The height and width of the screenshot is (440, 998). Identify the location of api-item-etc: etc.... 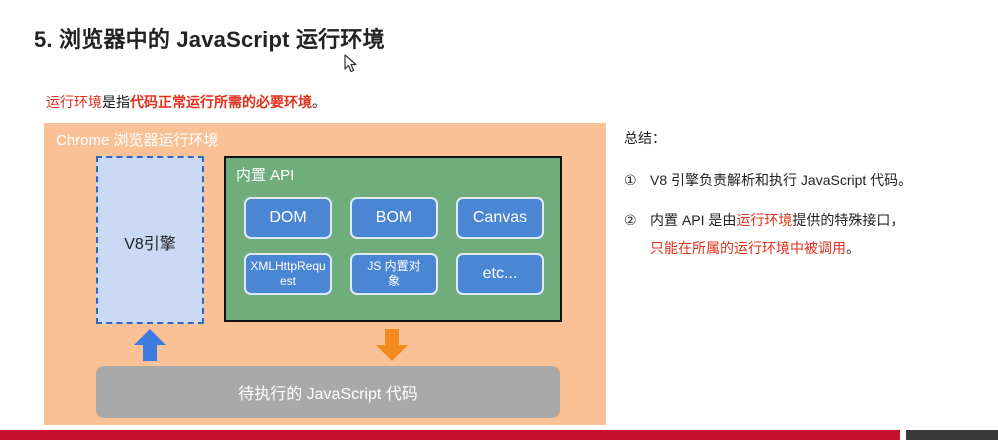
(500, 274).